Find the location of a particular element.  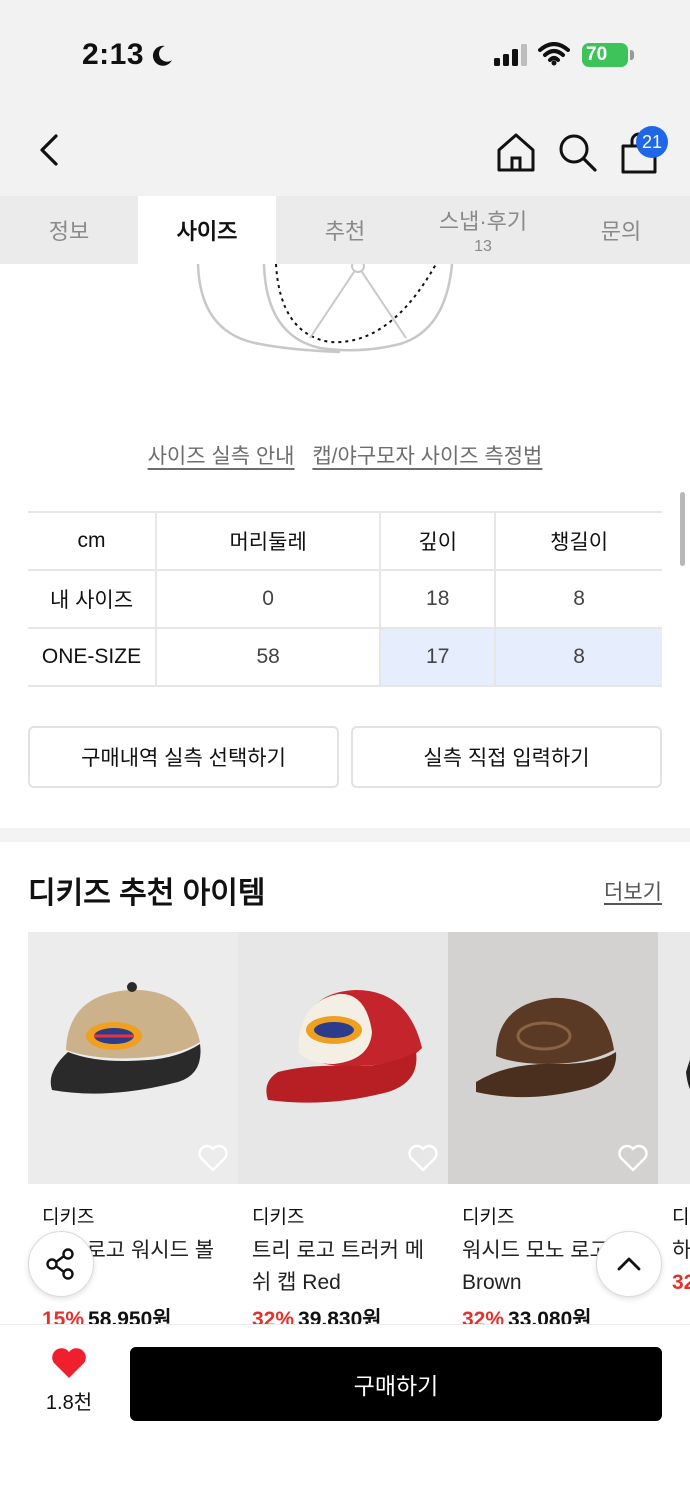

moon-icon is located at coordinates (162, 55).